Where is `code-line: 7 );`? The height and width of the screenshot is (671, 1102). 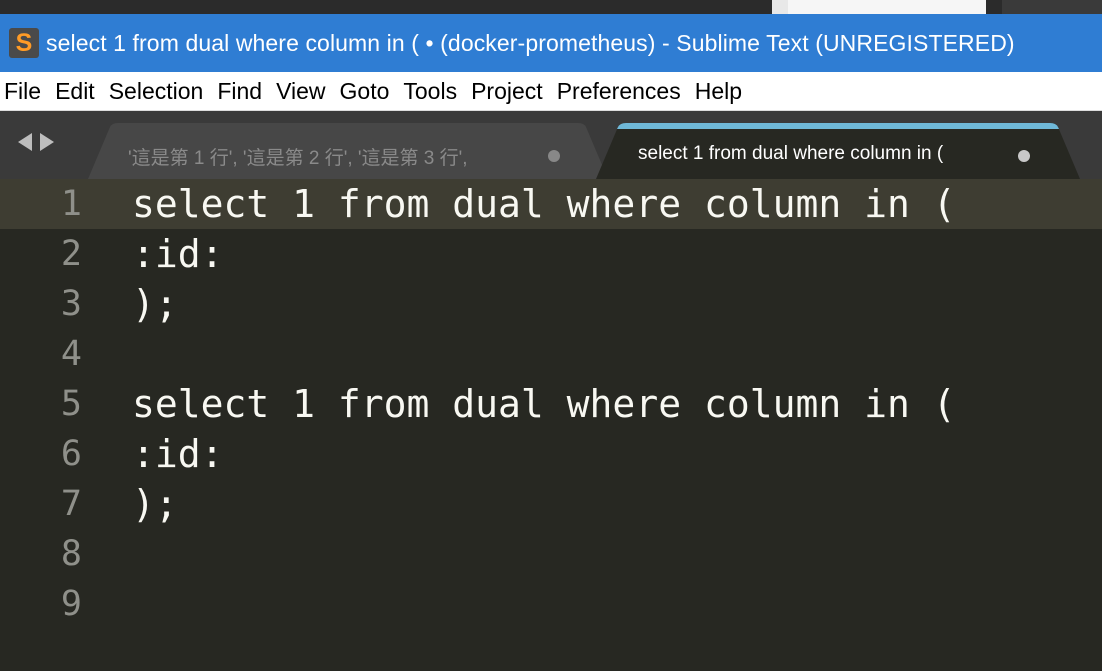 code-line: 7 ); is located at coordinates (551, 504).